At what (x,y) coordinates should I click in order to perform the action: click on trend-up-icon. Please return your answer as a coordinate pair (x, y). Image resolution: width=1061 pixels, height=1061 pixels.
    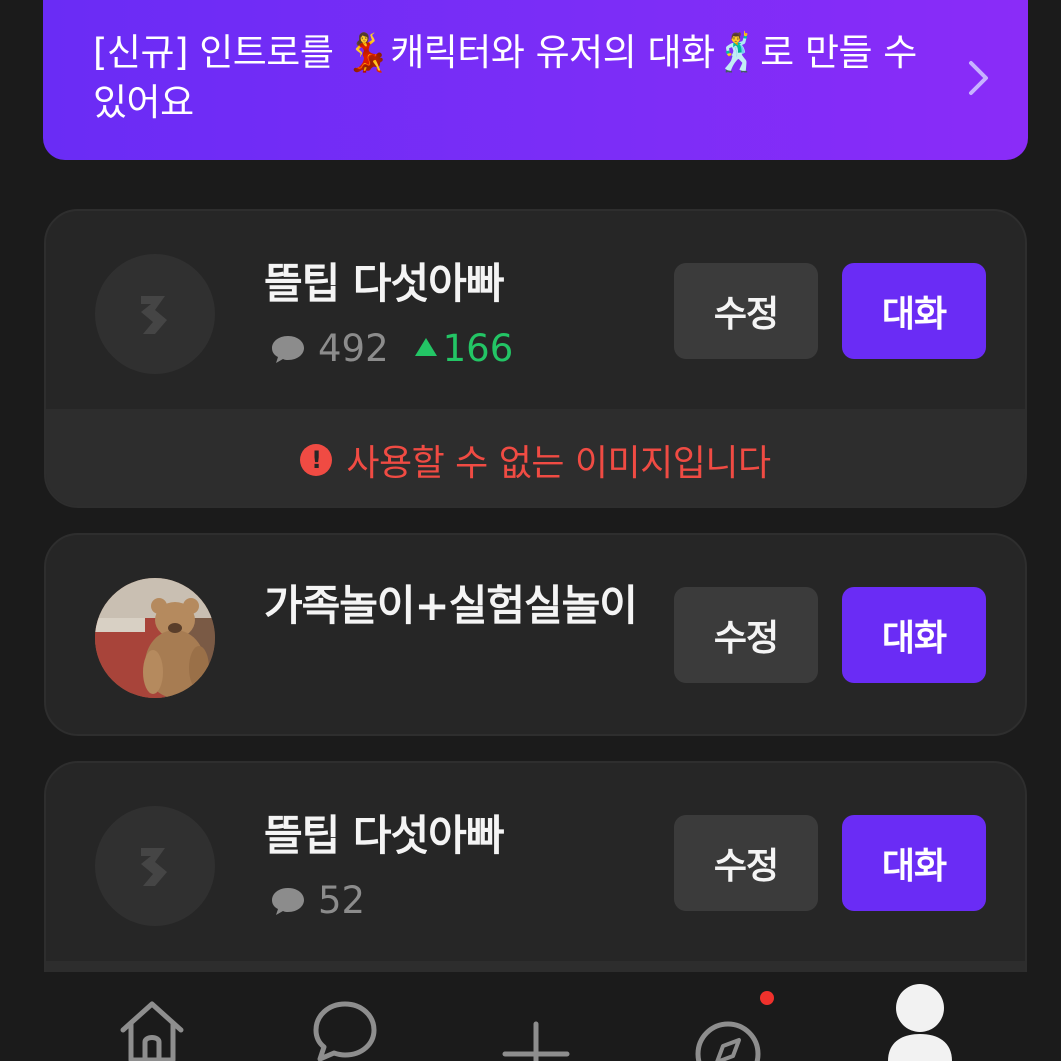
    Looking at the image, I should click on (425, 347).